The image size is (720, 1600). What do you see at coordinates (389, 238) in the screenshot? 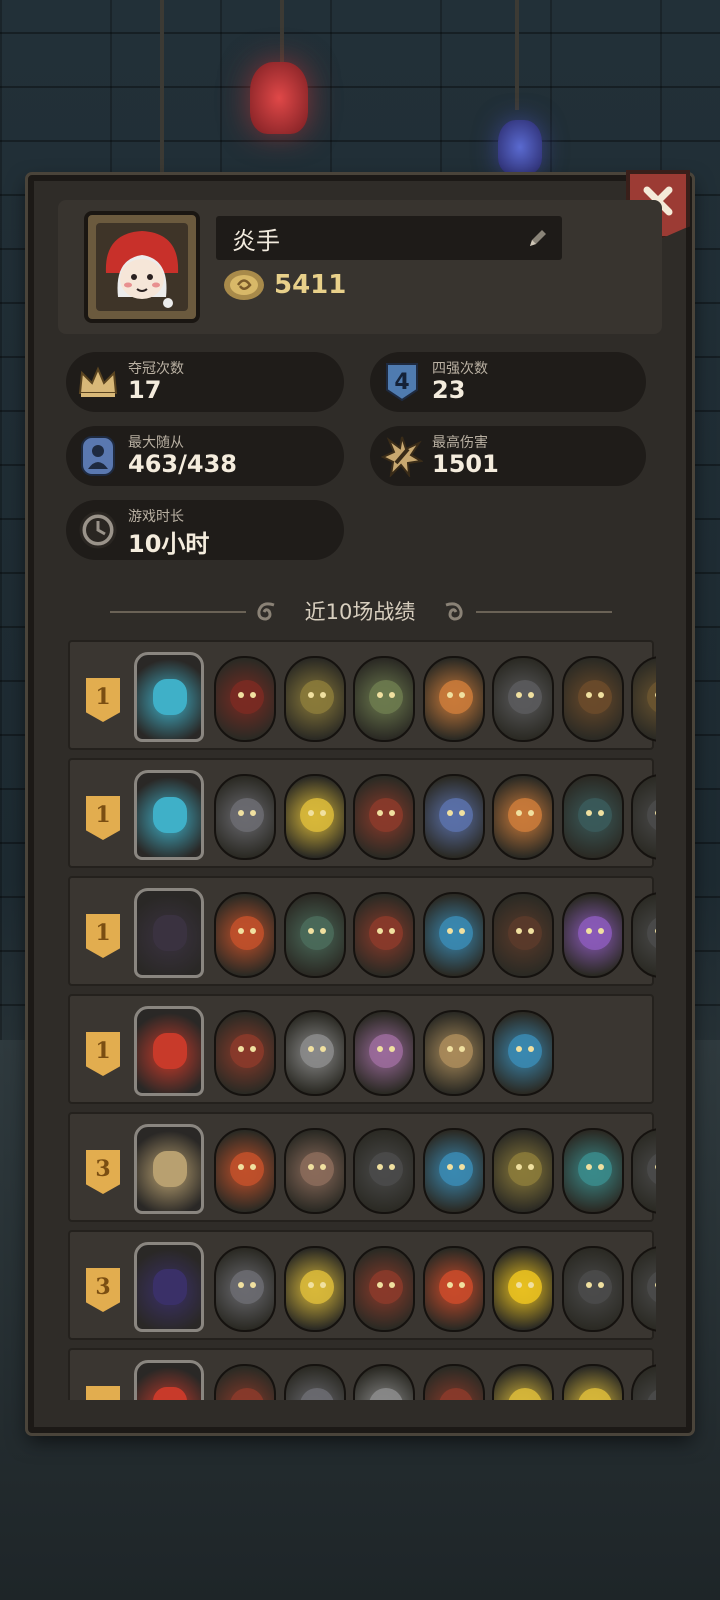
I see `player-name-field: 炎手` at bounding box center [389, 238].